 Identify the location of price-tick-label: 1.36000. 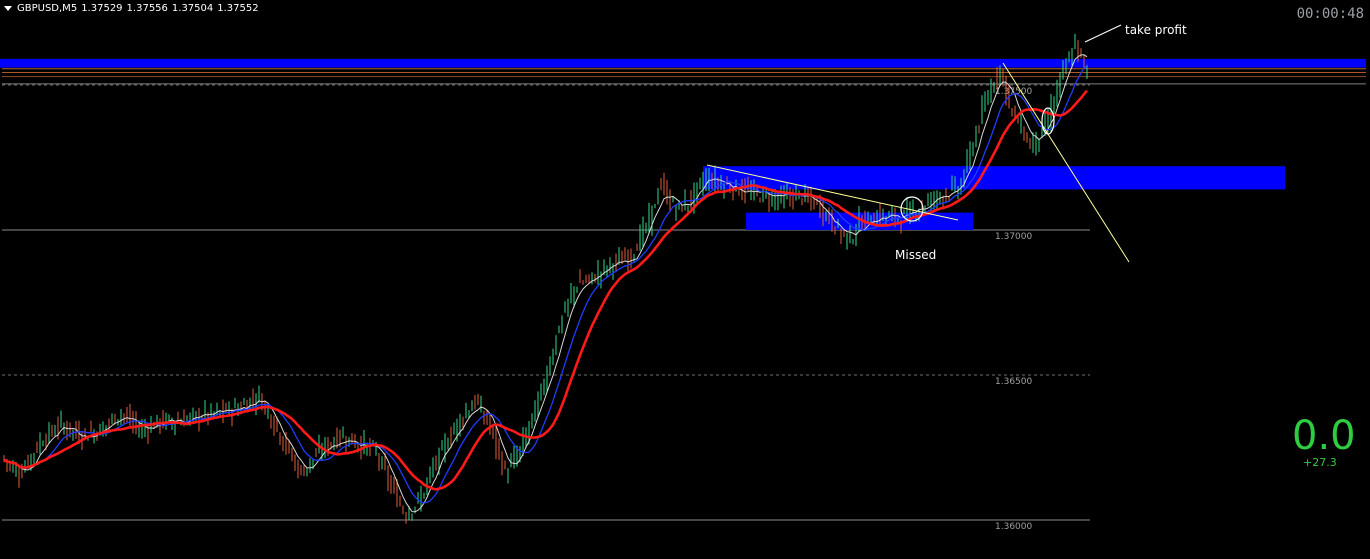
(1013, 527).